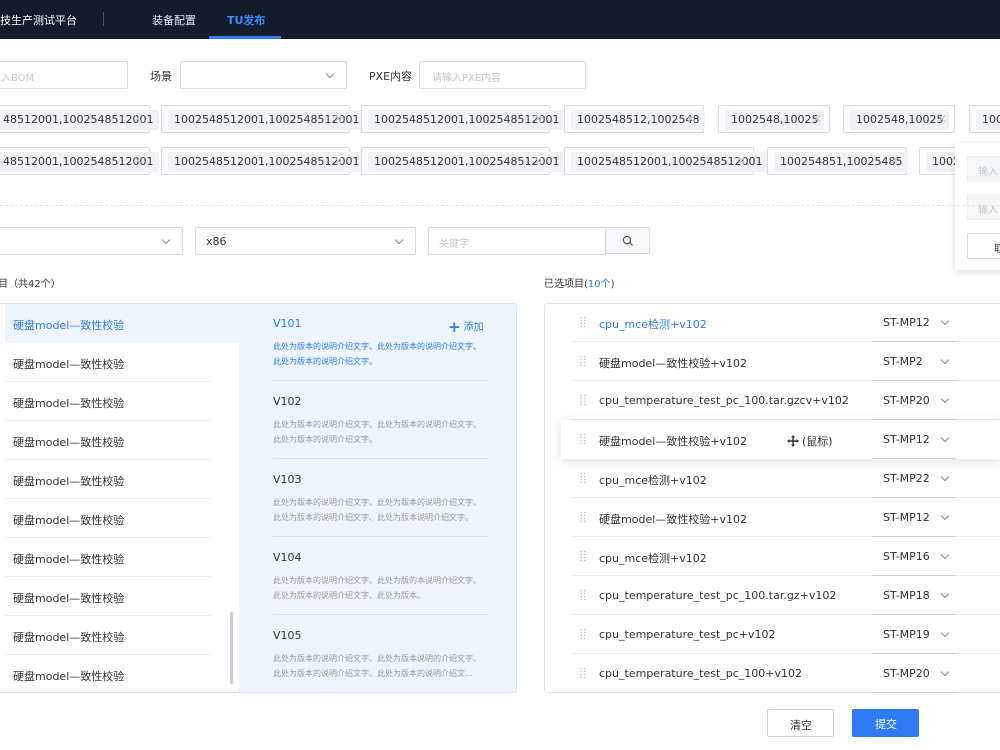 Image resolution: width=1000 pixels, height=750 pixels. Describe the element at coordinates (627, 240) in the screenshot. I see `search-button` at that location.